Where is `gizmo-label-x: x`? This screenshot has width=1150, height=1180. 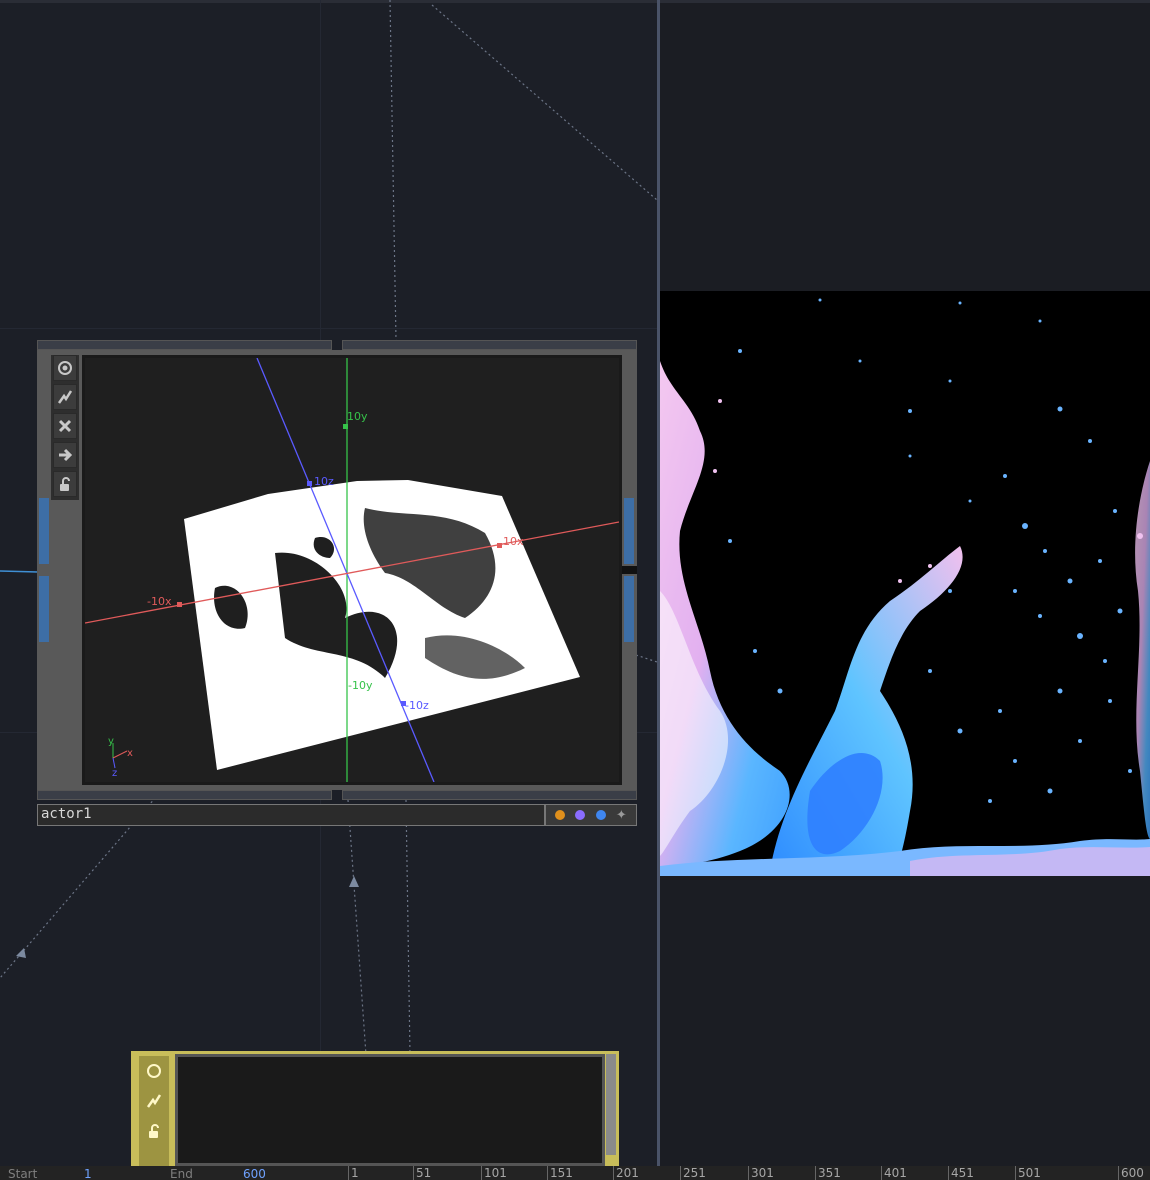
gizmo-label-x: x is located at coordinates (130, 753).